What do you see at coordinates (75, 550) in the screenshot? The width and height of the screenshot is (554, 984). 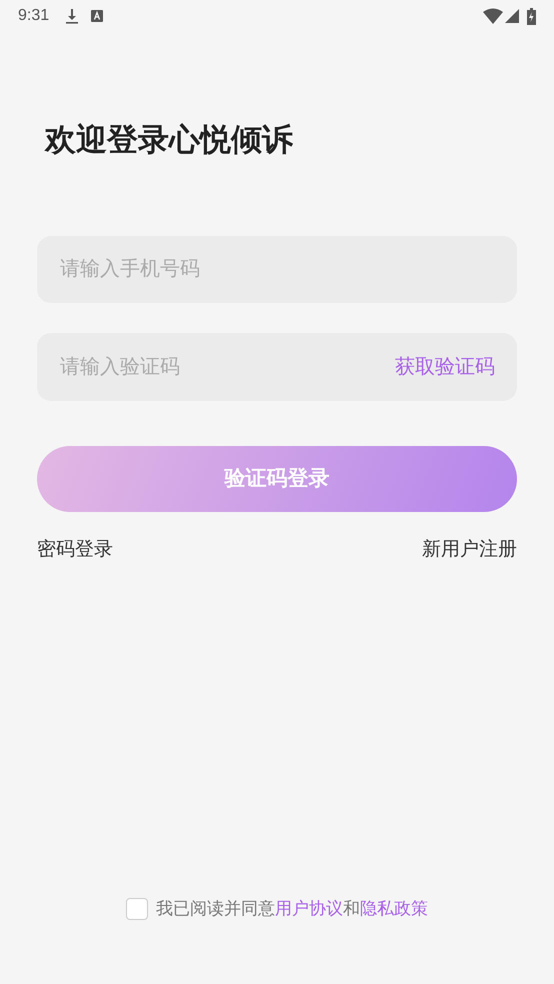 I see `password-login-link: 密码登录` at bounding box center [75, 550].